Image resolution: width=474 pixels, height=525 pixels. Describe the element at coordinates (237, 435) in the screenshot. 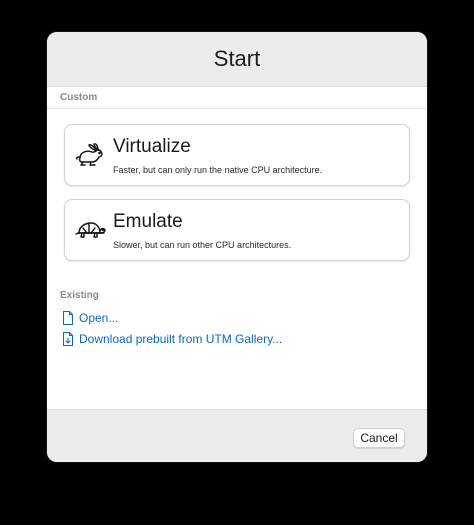

I see `dialog-footer: Cancel` at that location.